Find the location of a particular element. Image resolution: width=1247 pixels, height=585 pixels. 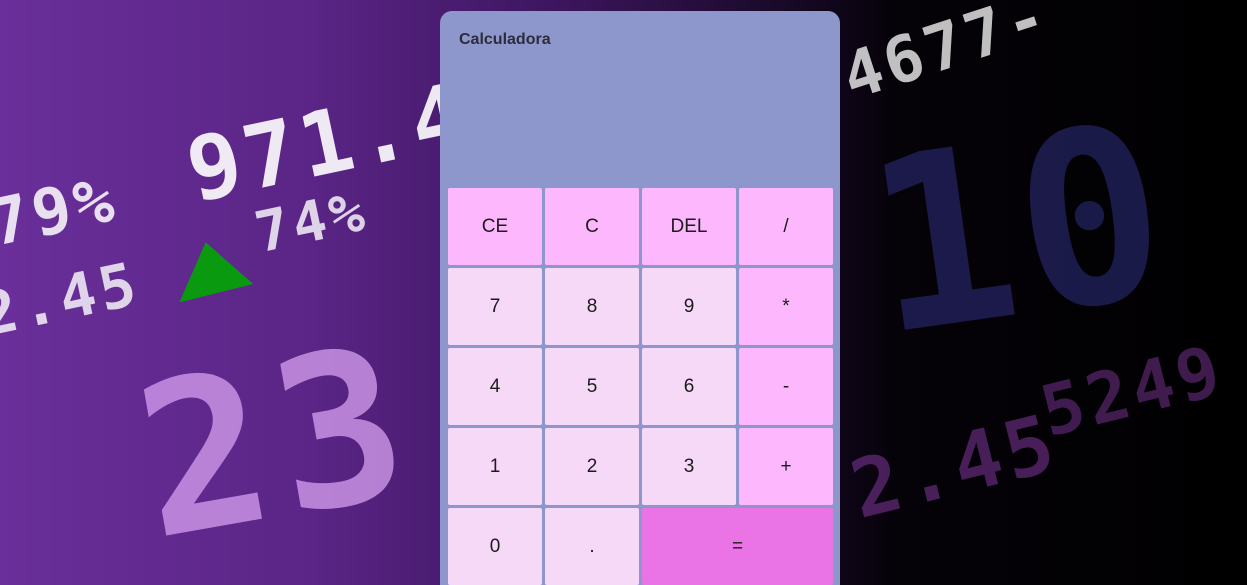

up-arrow-icon is located at coordinates (210, 268).